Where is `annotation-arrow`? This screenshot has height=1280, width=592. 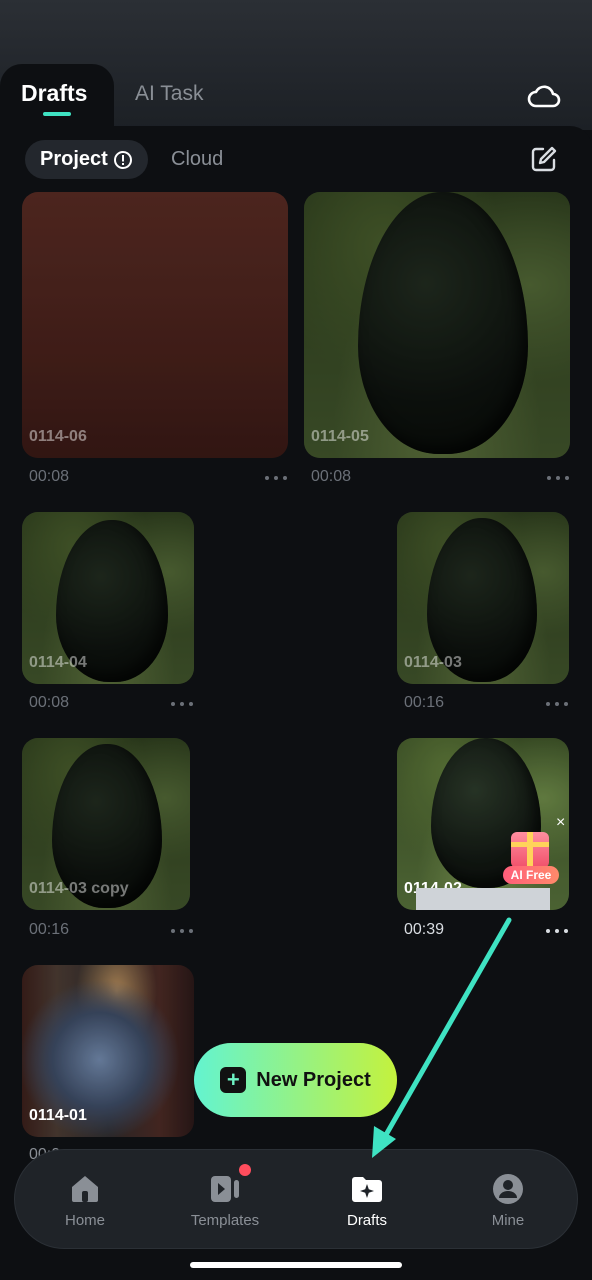
annotation-arrow is located at coordinates (442, 1037).